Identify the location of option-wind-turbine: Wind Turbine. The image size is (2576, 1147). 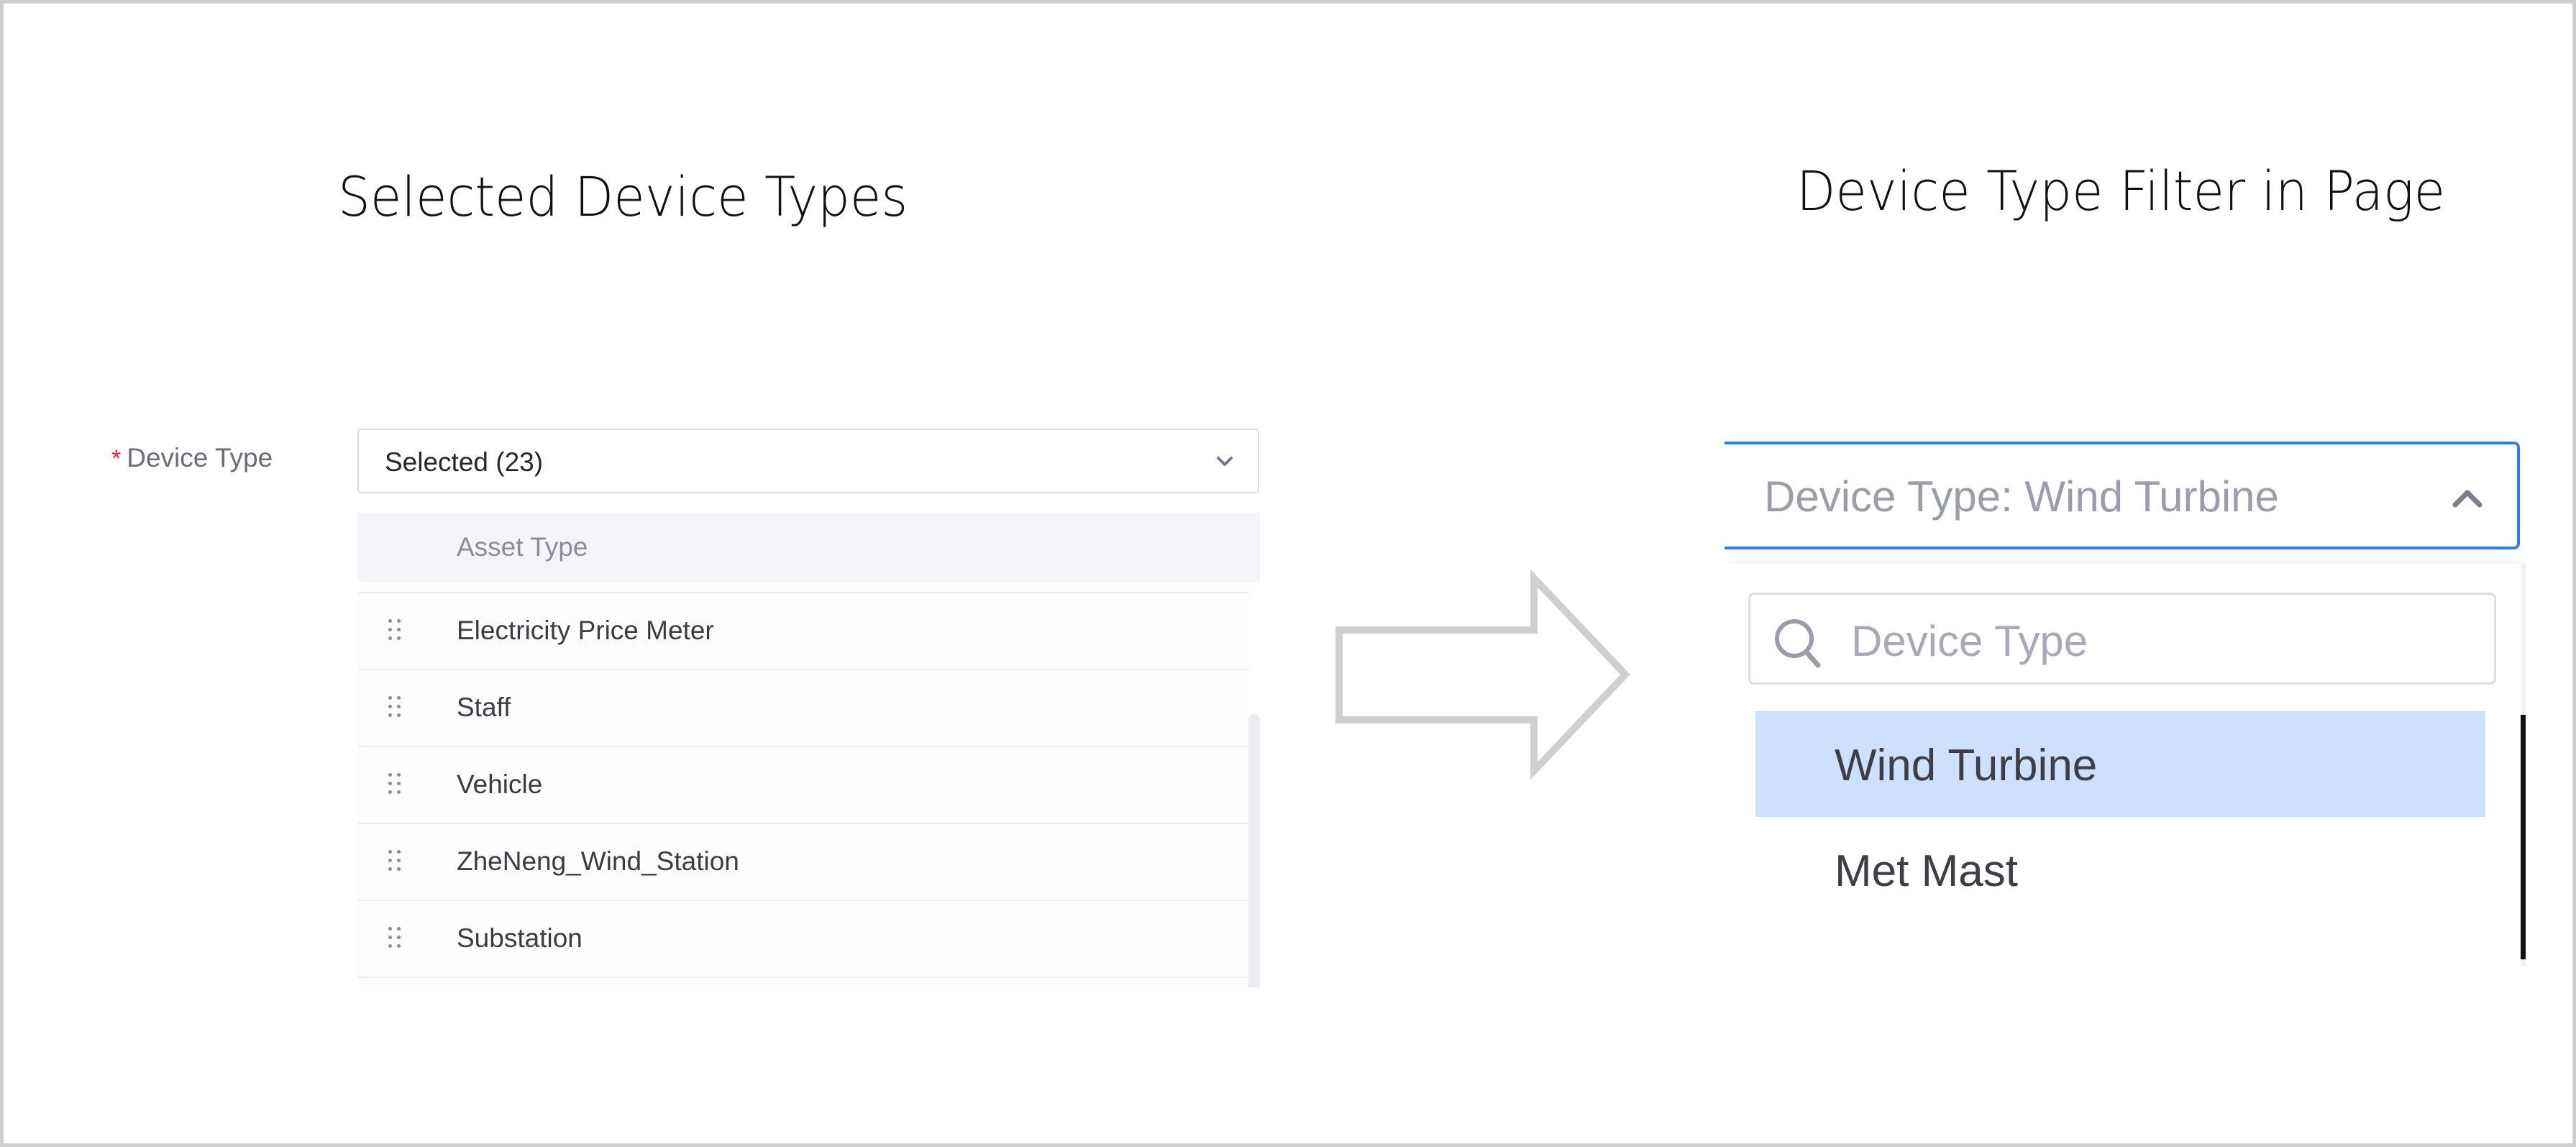
(2120, 764).